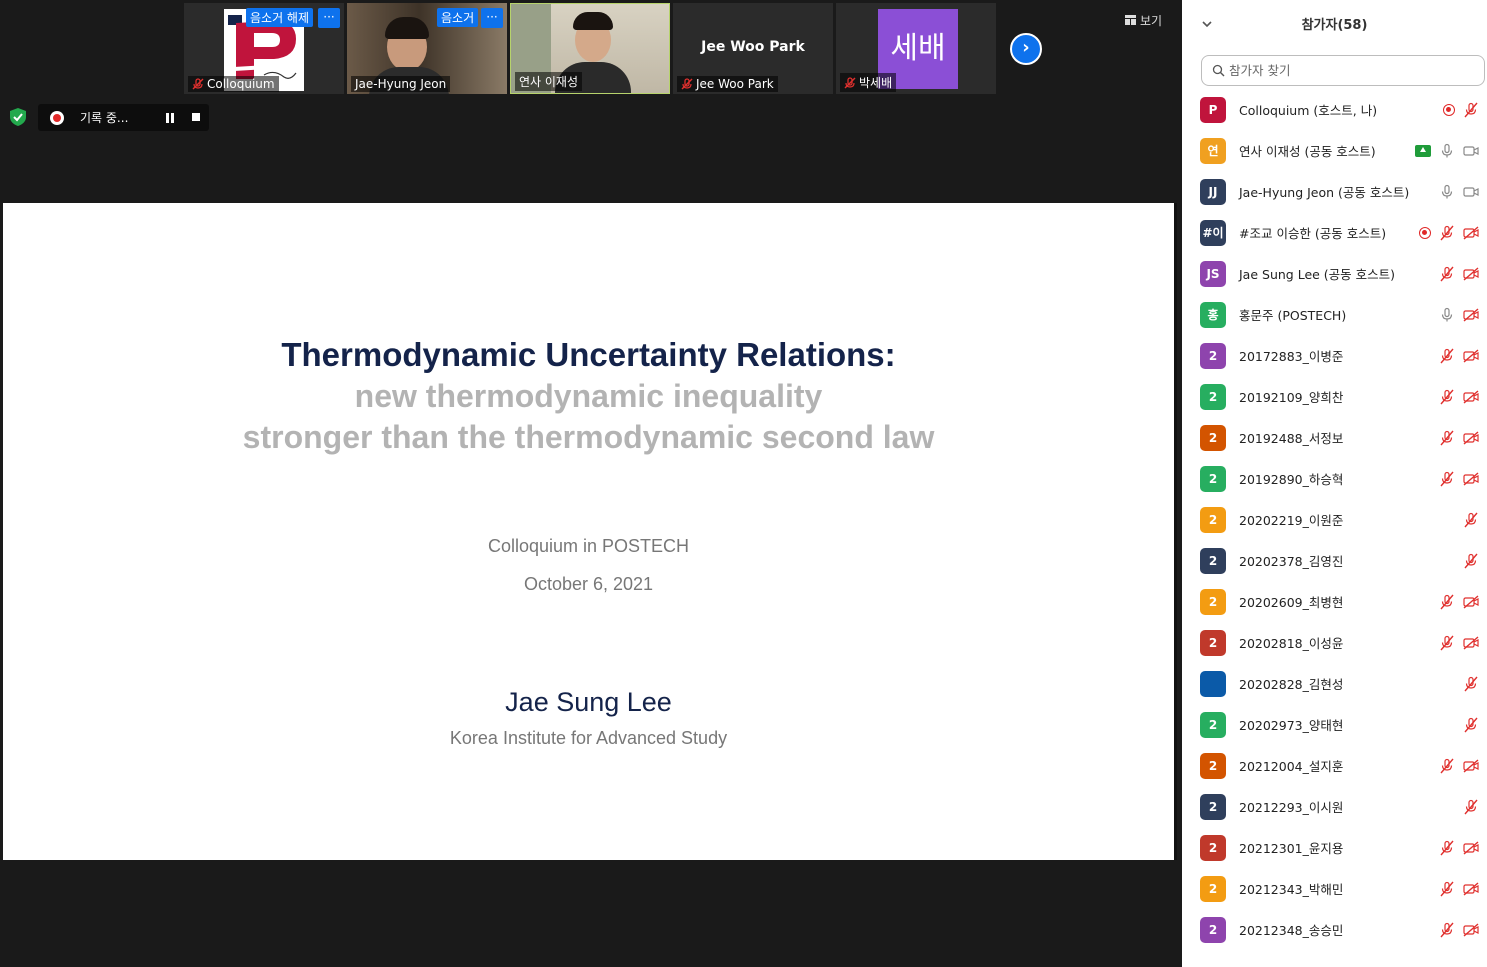  I want to click on participant-row: 2 20212293_이시원, so click(1334, 806).